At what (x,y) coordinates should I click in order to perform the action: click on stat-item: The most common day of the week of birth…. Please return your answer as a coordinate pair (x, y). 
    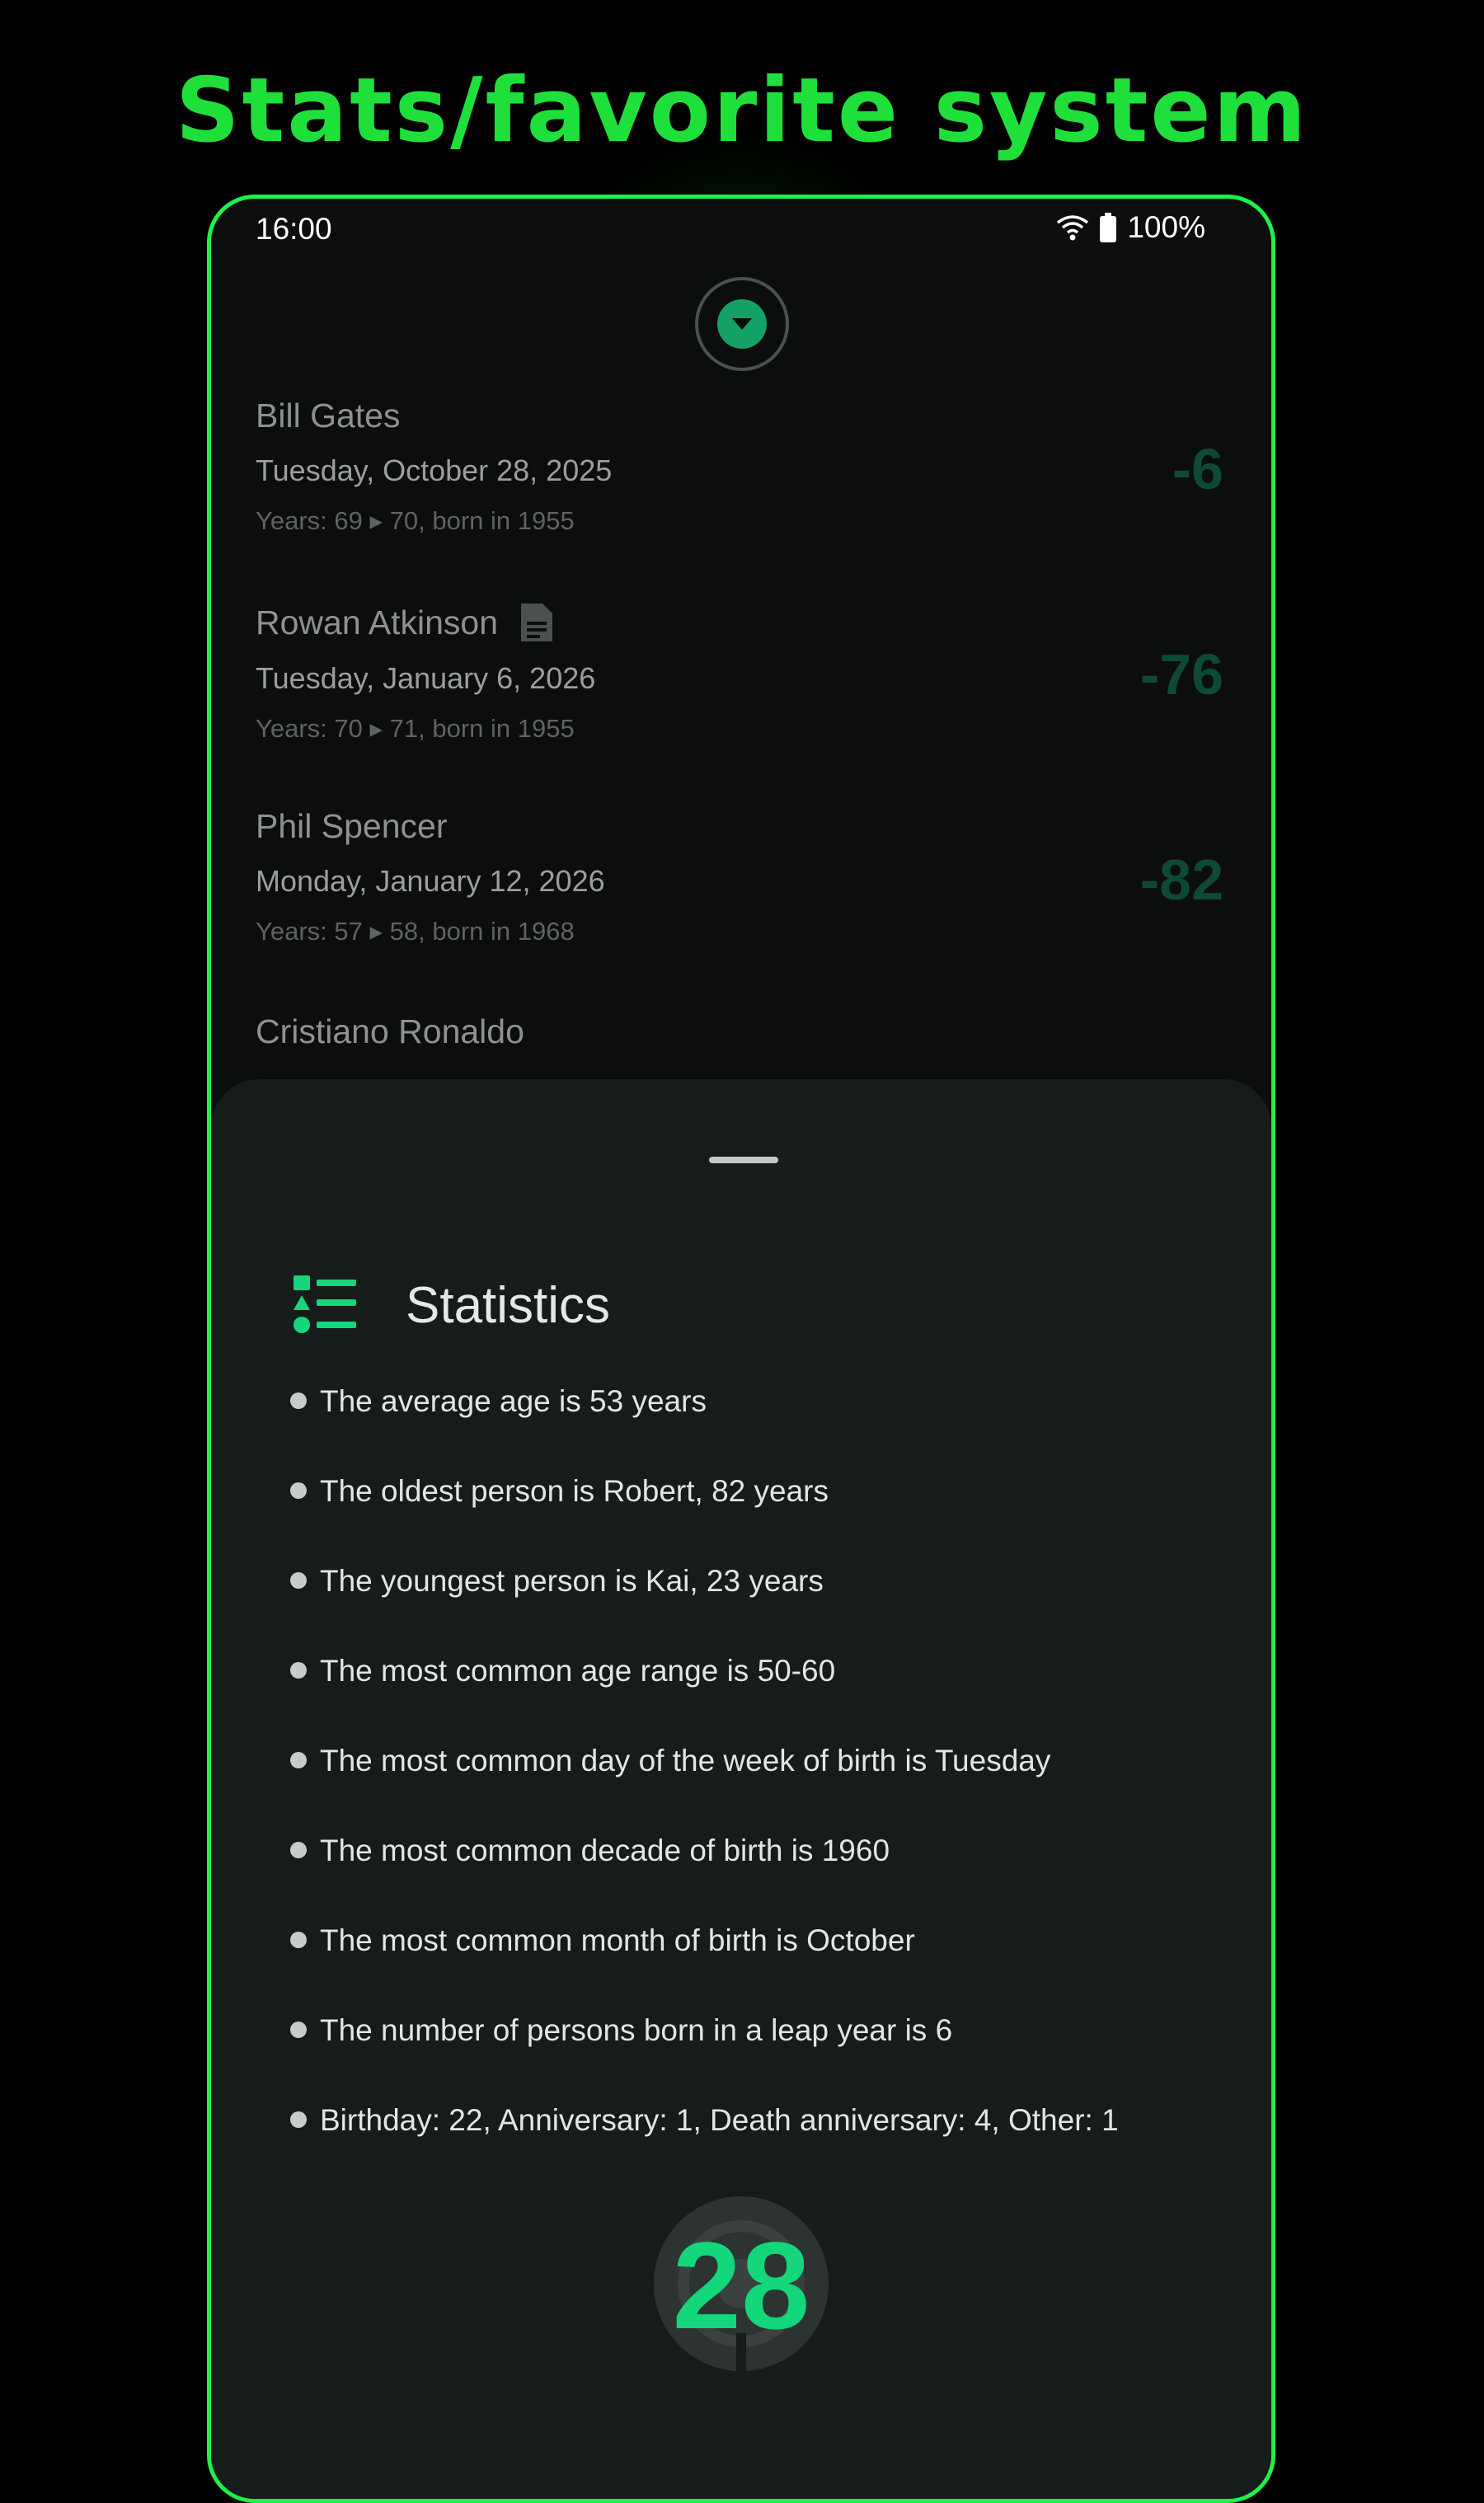
    Looking at the image, I should click on (704, 1789).